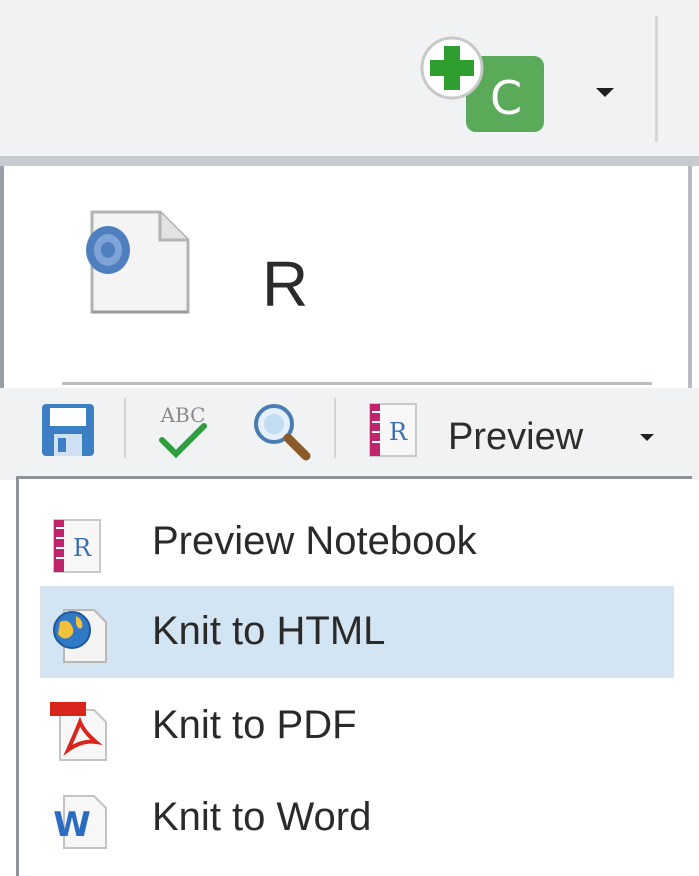  Describe the element at coordinates (254, 725) in the screenshot. I see `menu-item-label: Knit to PDF` at that location.